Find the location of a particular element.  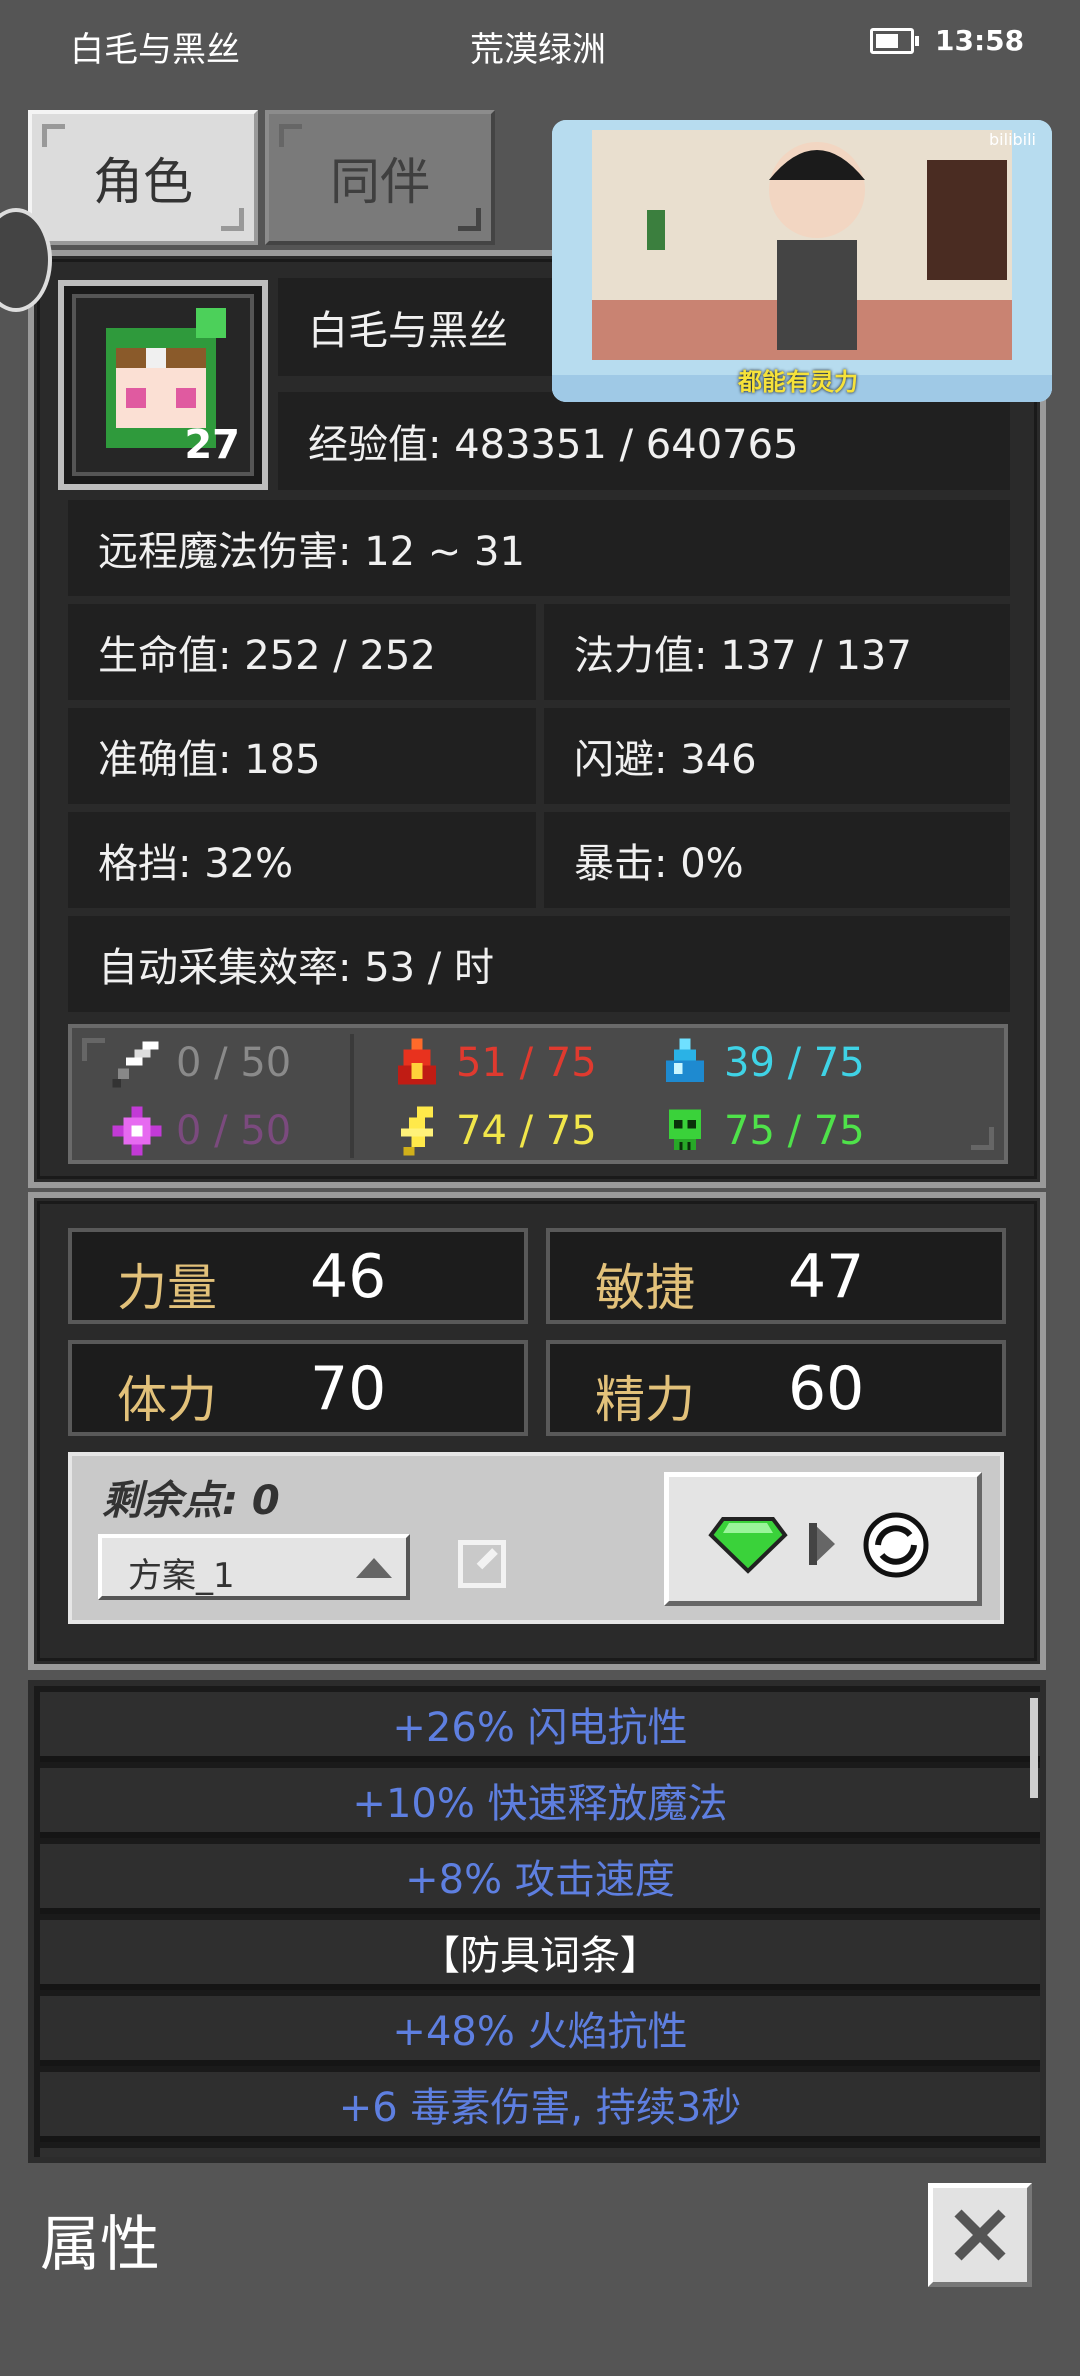

spirit-value: 60 is located at coordinates (826, 1389).